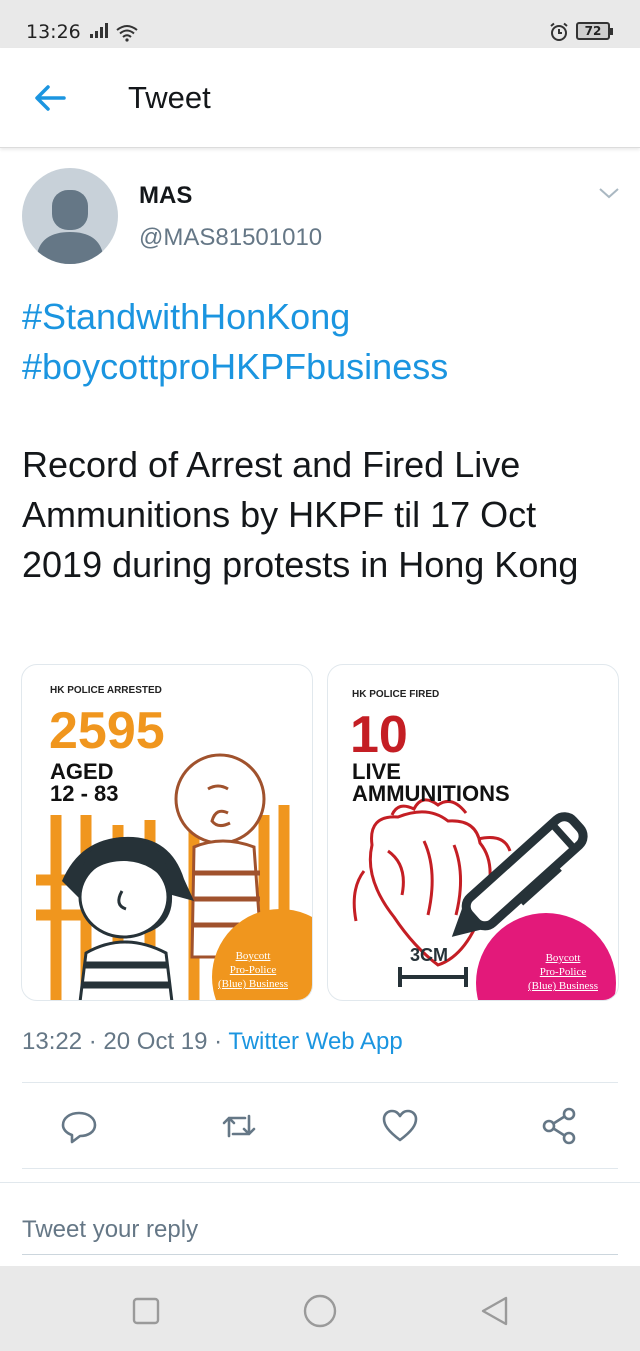 This screenshot has height=1351, width=640. Describe the element at coordinates (99, 30) in the screenshot. I see `signal-icon` at that location.